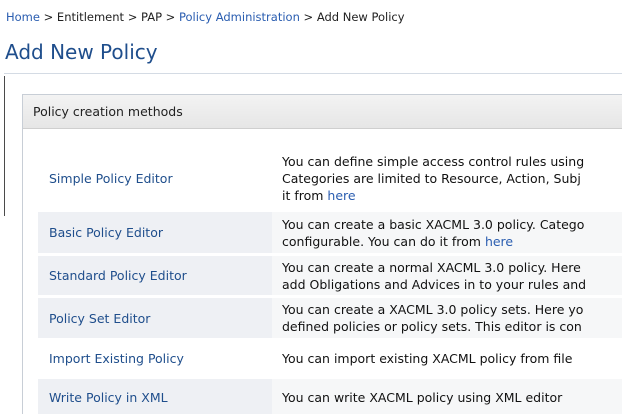 The height and width of the screenshot is (414, 622). I want to click on panel-header: Policy creation methods, so click(322, 112).